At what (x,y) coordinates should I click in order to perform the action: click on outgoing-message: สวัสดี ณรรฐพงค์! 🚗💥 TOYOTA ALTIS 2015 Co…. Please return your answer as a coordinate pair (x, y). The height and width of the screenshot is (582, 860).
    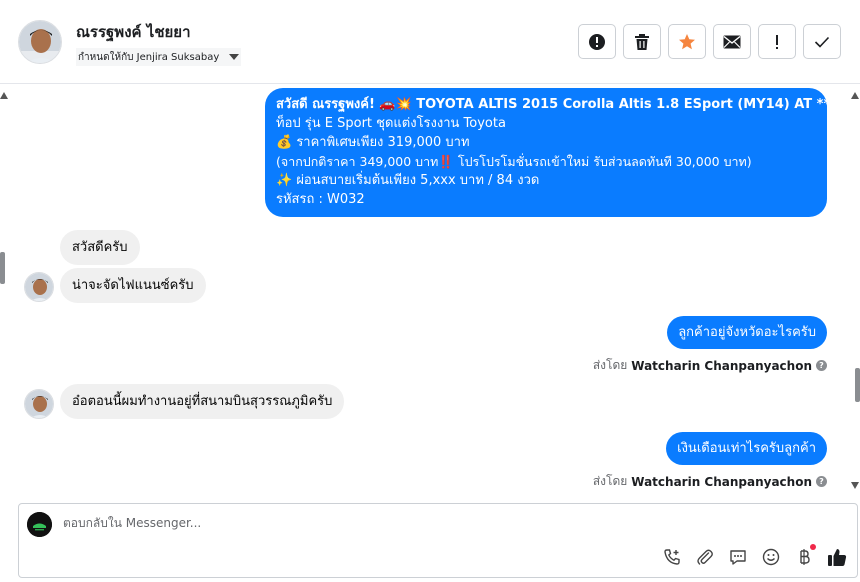
    Looking at the image, I should click on (555, 152).